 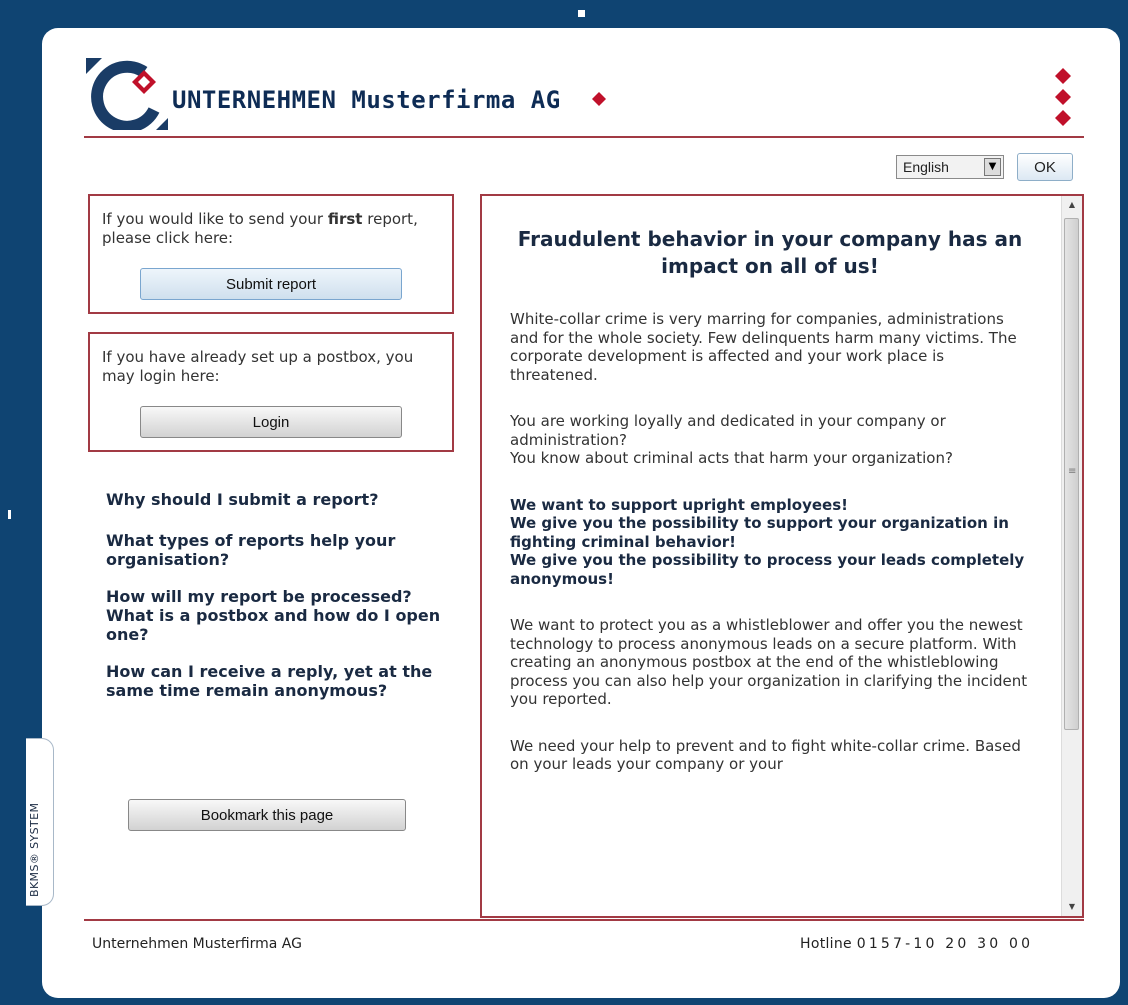 I want to click on scrollbar-grip-icon: ≡, so click(x=1072, y=471).